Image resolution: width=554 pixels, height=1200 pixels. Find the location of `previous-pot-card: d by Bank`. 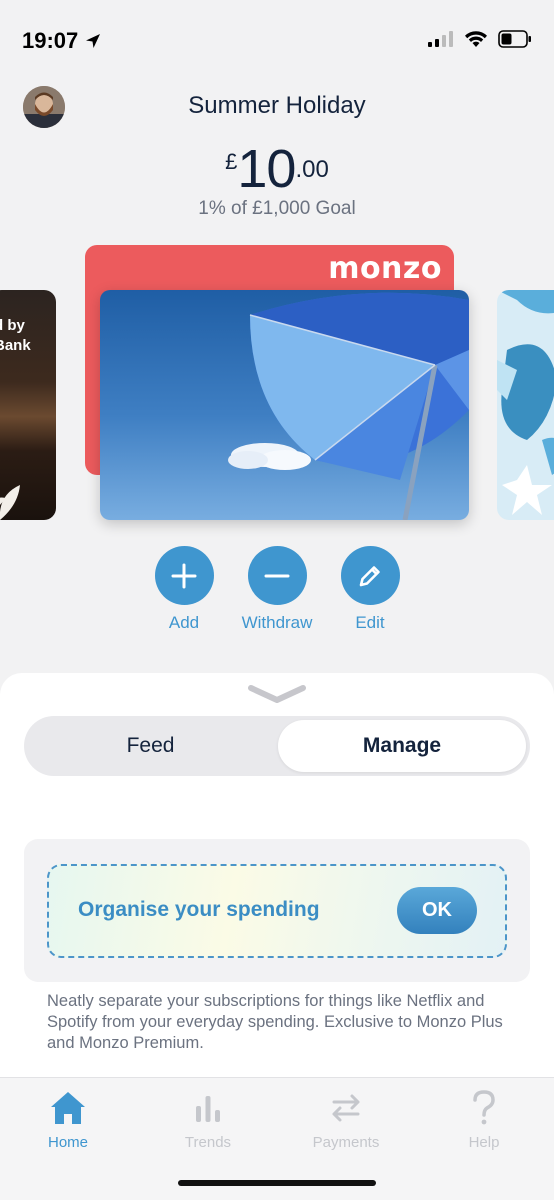

previous-pot-card: d by Bank is located at coordinates (28, 405).